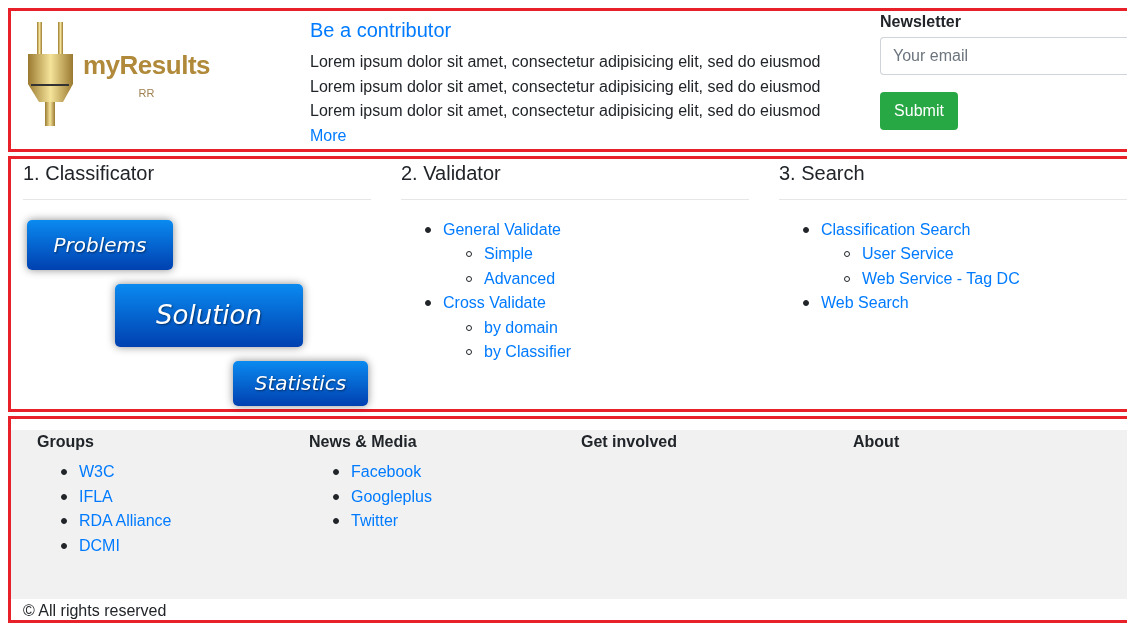  Describe the element at coordinates (197, 179) in the screenshot. I see `section-title: 1. Classificator` at that location.